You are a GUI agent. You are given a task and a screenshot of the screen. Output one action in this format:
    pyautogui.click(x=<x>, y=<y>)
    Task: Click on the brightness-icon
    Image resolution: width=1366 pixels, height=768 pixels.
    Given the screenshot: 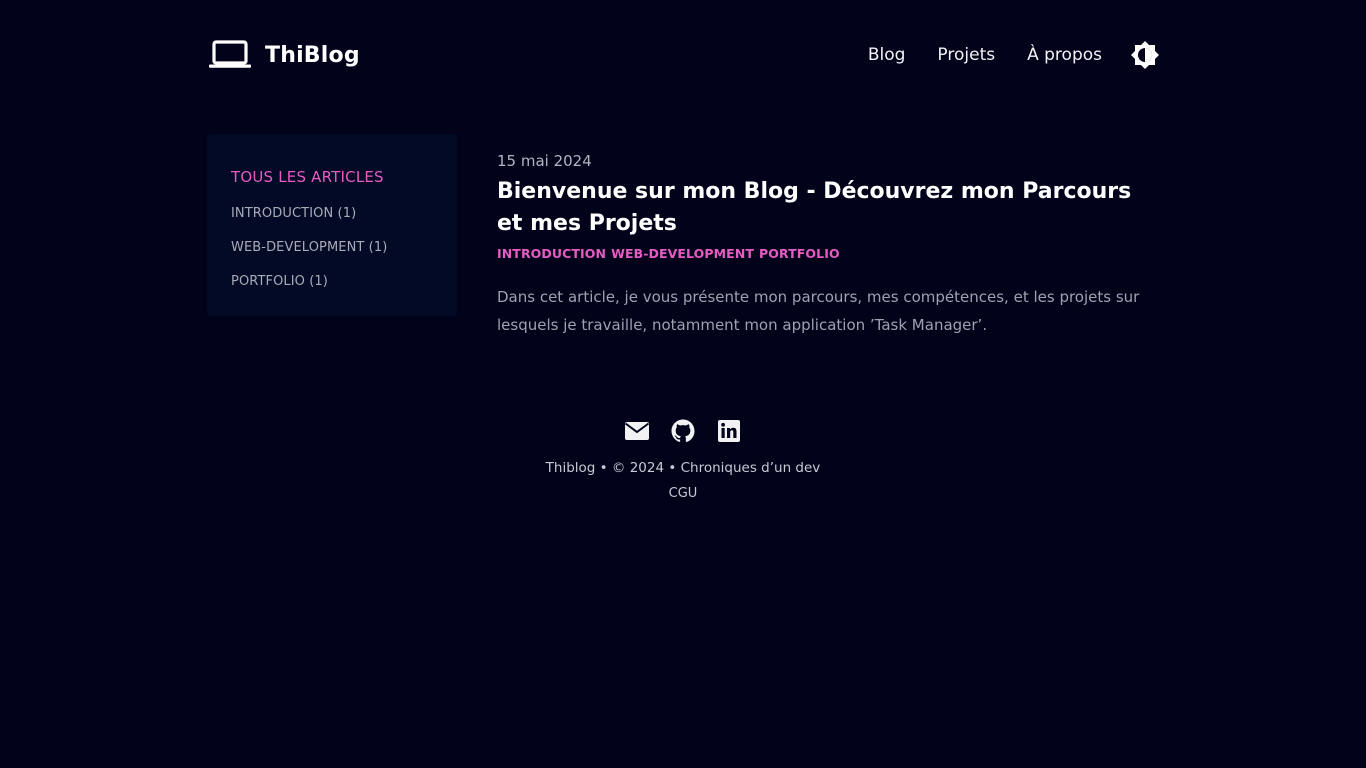 What is the action you would take?
    pyautogui.click(x=1145, y=55)
    